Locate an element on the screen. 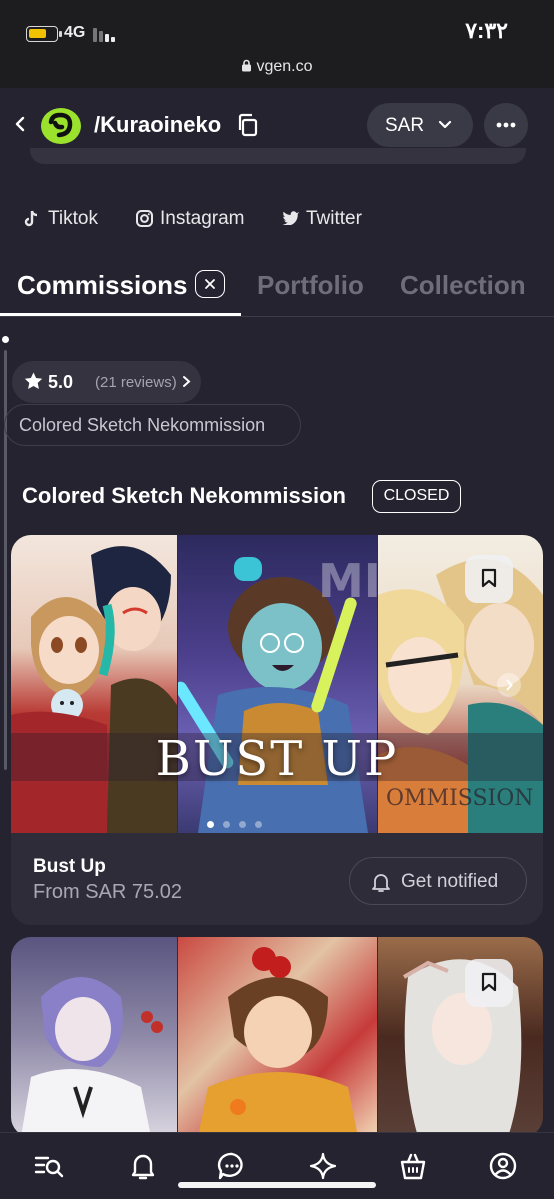 The image size is (554, 1199). chat-icon is located at coordinates (232, 1166).